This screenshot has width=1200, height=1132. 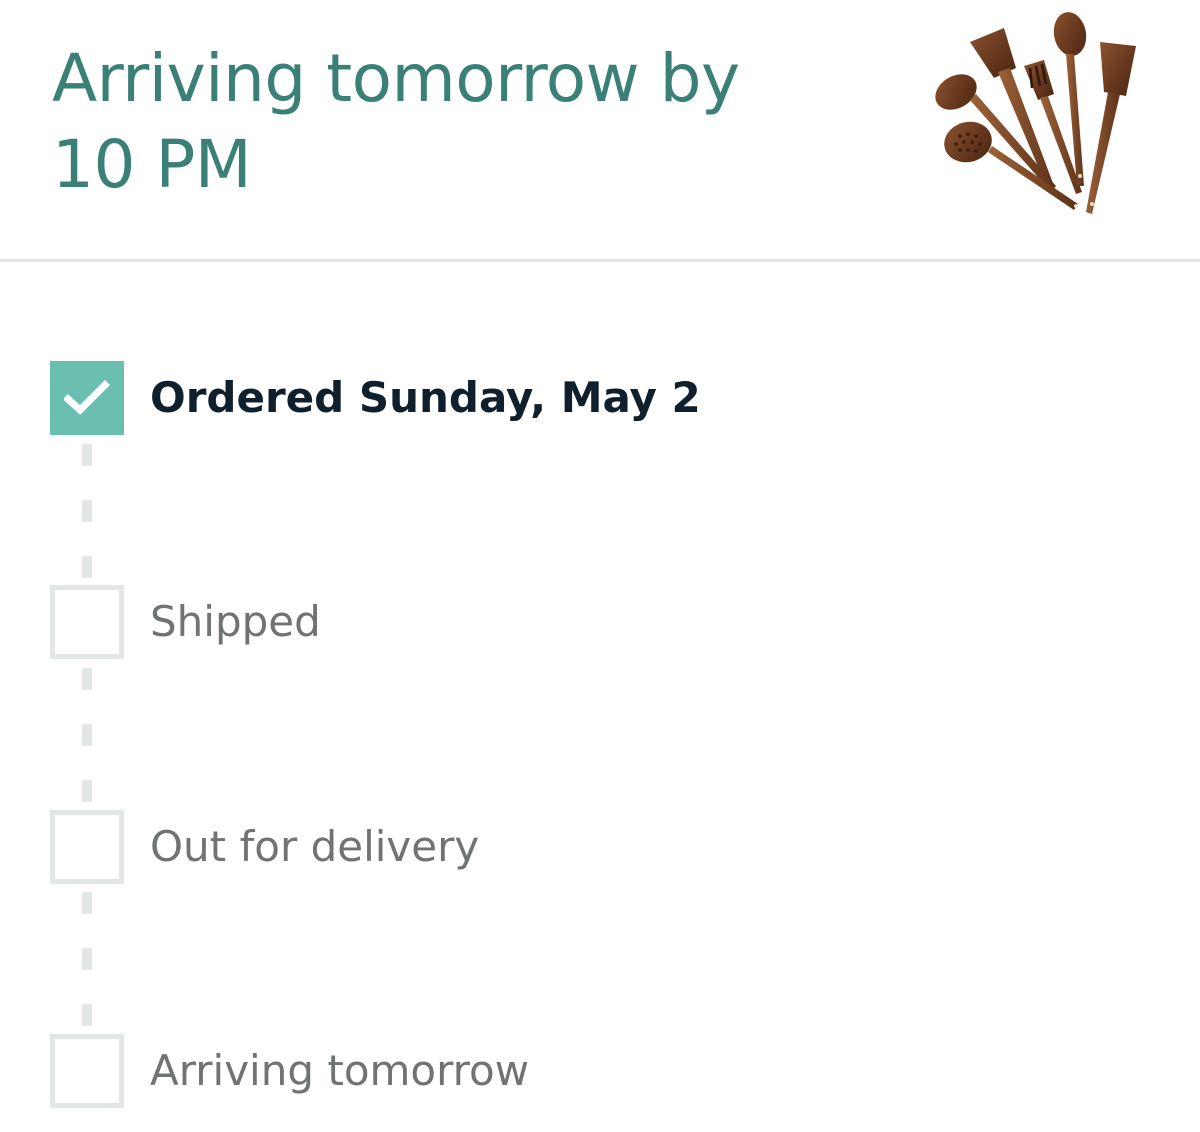 What do you see at coordinates (600, 847) in the screenshot?
I see `tracker-step-out-for-delivery: Out for delivery` at bounding box center [600, 847].